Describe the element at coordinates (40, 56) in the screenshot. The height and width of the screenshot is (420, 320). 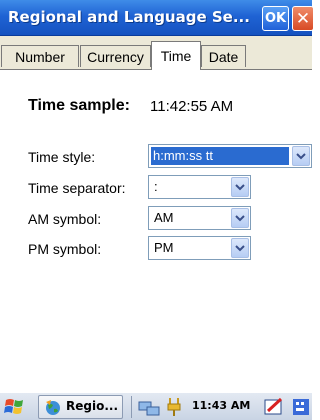
I see `tab-number: Number` at that location.